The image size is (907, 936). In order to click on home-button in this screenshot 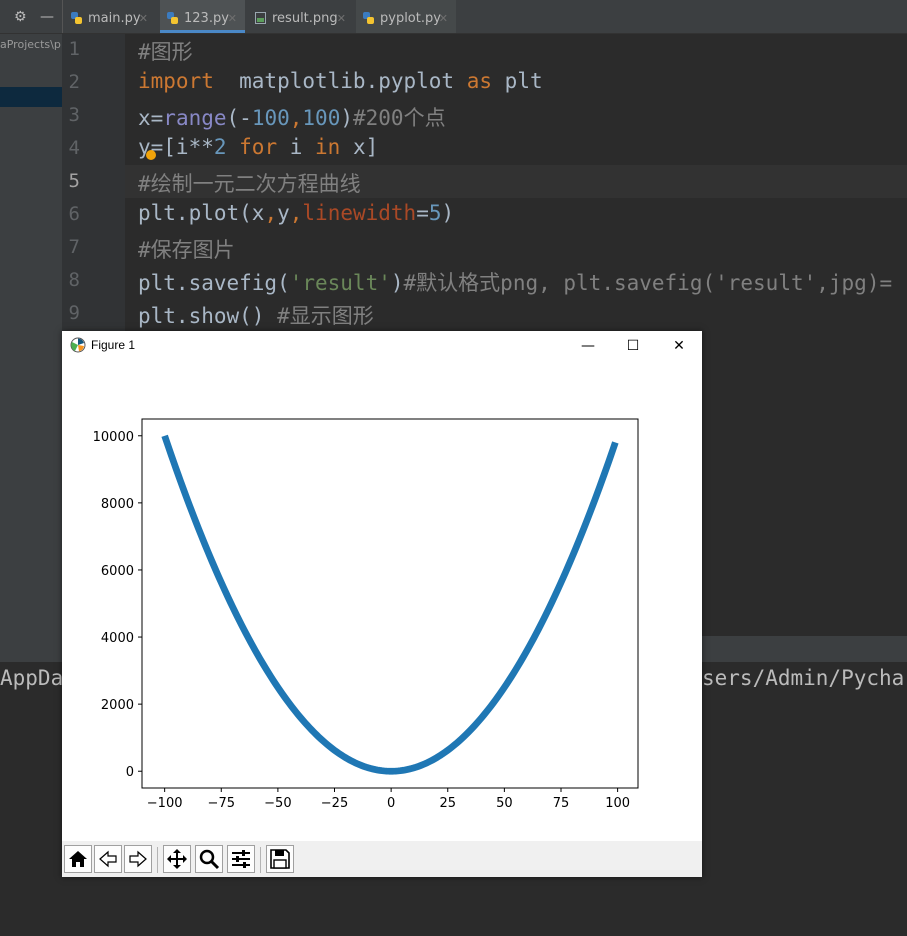, I will do `click(78, 859)`.